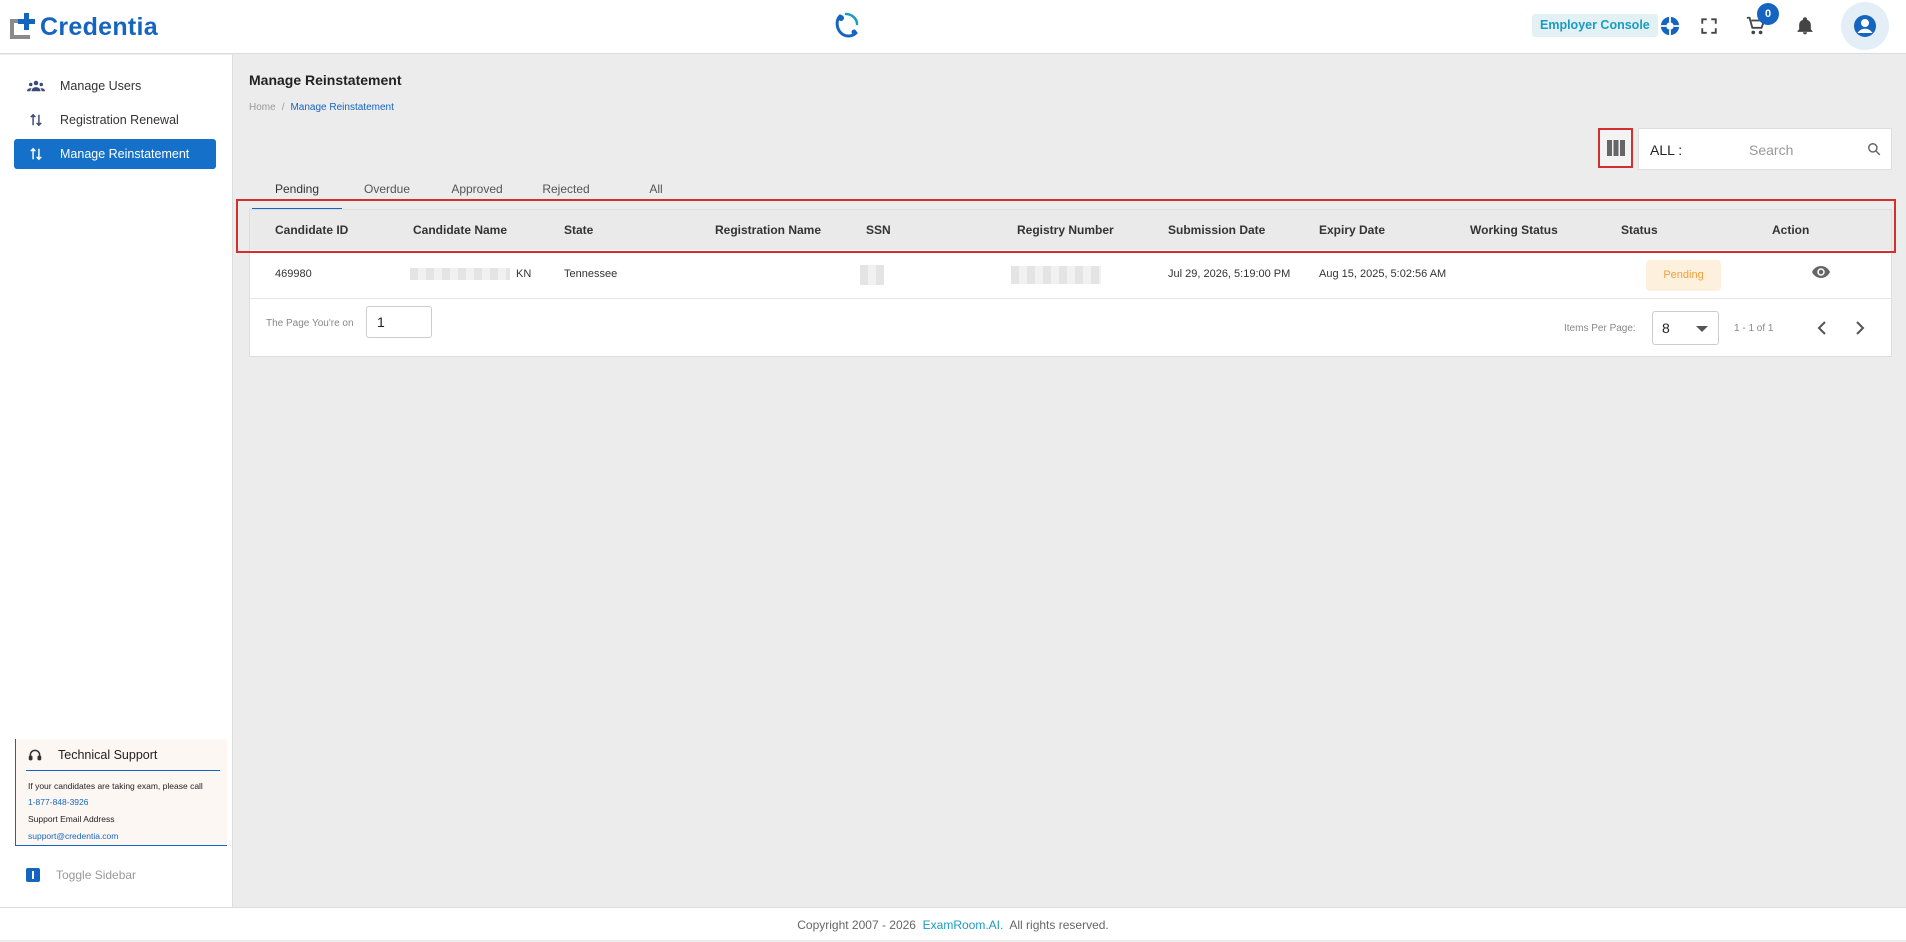 Image resolution: width=1906 pixels, height=942 pixels. Describe the element at coordinates (1666, 150) in the screenshot. I see `search-filter-label: ALL :` at that location.